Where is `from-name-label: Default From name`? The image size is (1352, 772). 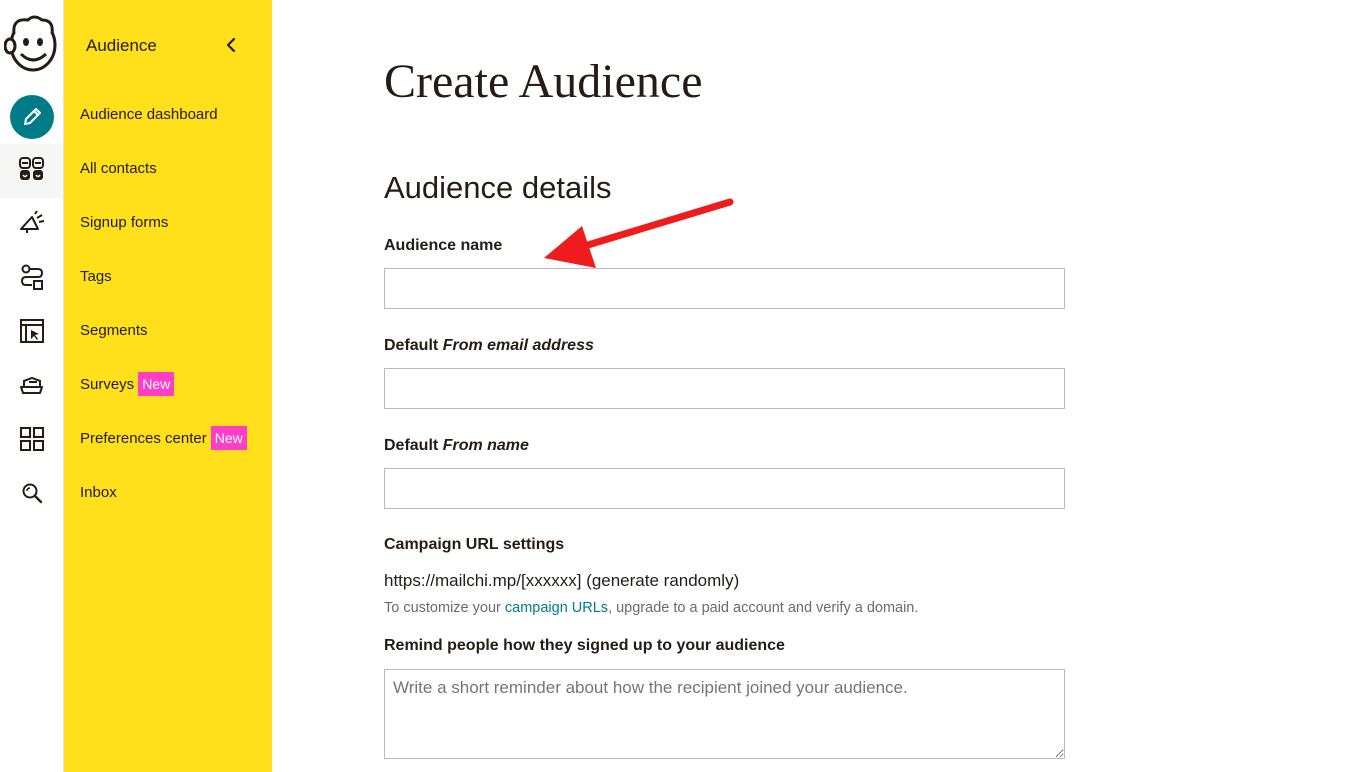 from-name-label: Default From name is located at coordinates (456, 446).